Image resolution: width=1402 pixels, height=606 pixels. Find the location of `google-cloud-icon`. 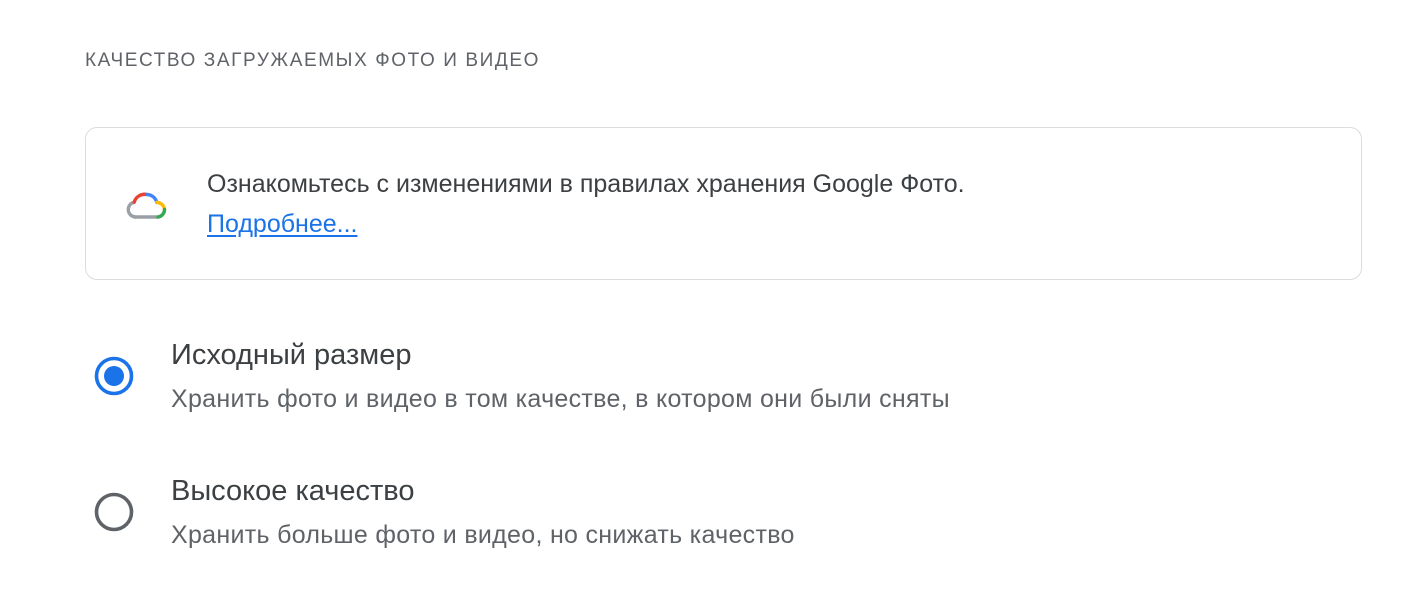

google-cloud-icon is located at coordinates (146, 205).